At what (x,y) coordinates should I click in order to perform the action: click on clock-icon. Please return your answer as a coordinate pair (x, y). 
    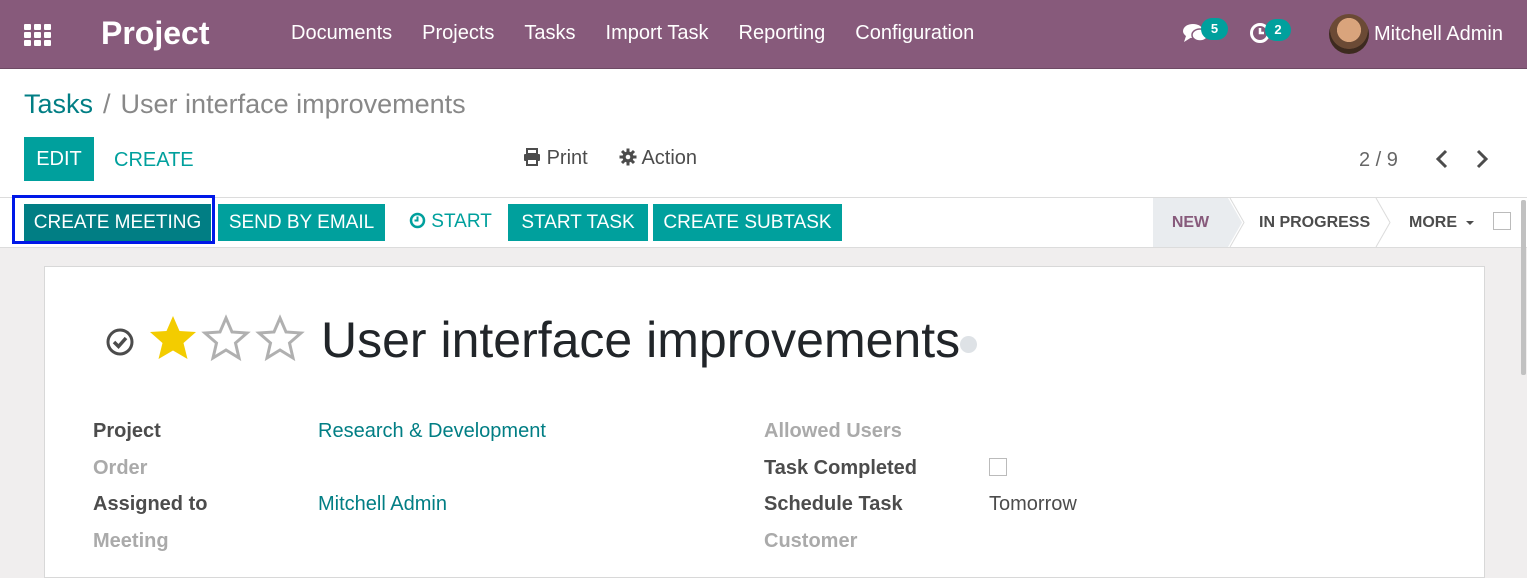
    Looking at the image, I should click on (417, 220).